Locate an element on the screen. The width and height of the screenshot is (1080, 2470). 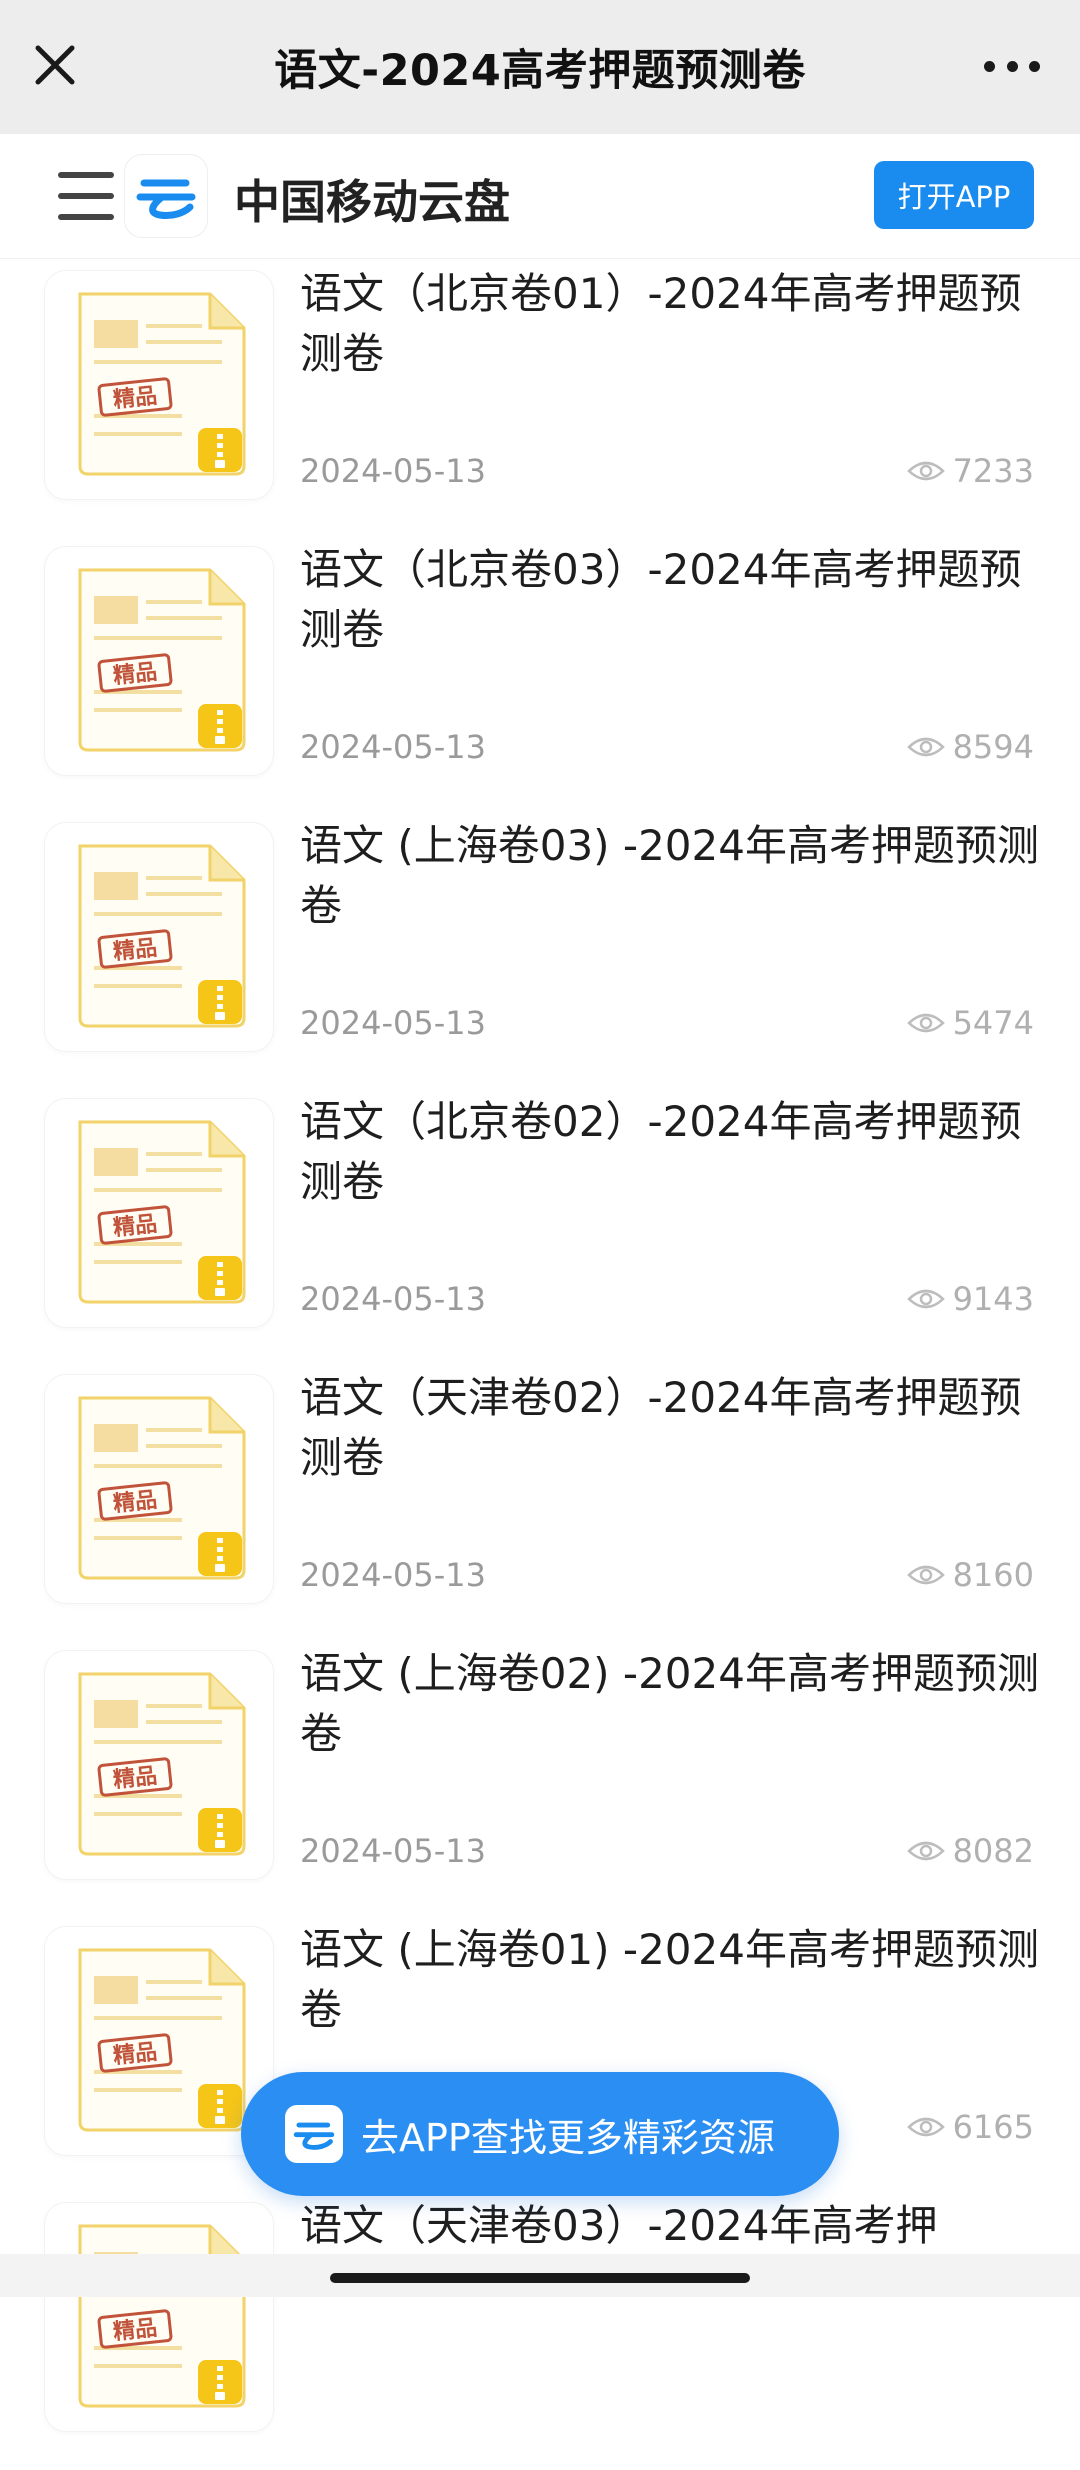
item-views: 9143 is located at coordinates (970, 1299).